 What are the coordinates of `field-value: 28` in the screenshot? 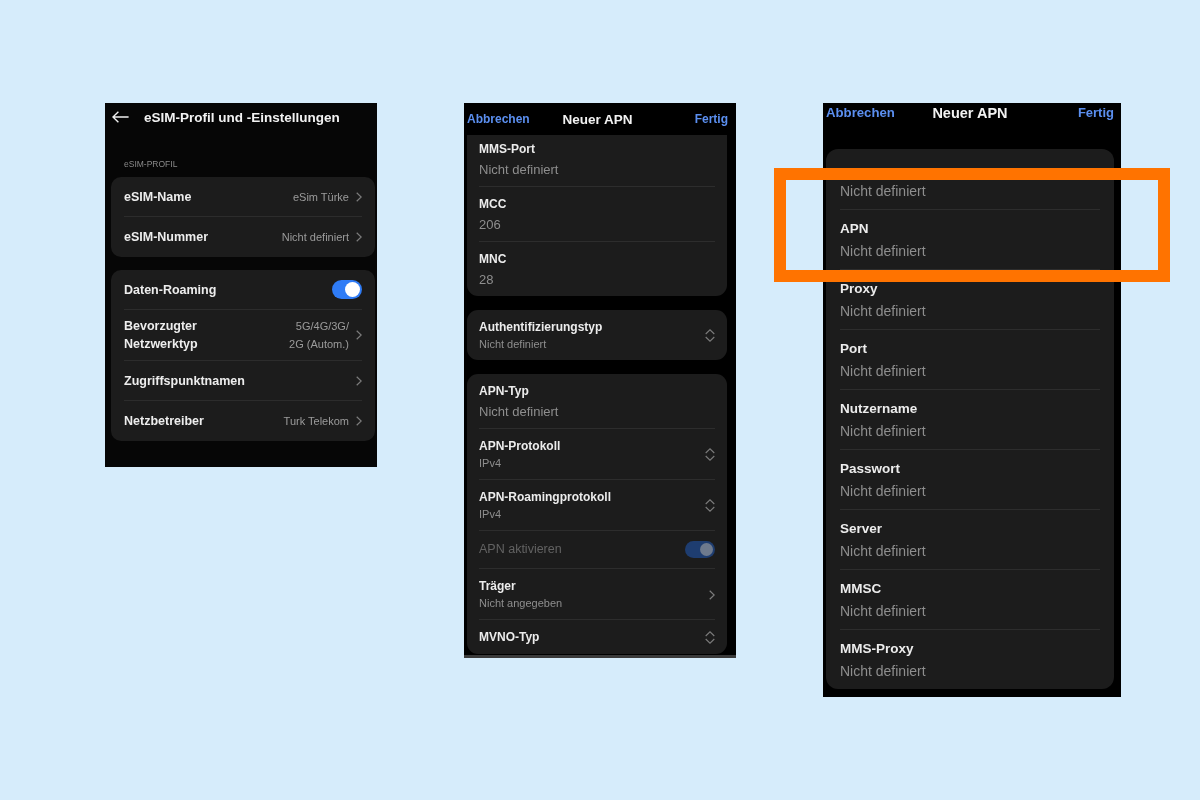 It's located at (486, 280).